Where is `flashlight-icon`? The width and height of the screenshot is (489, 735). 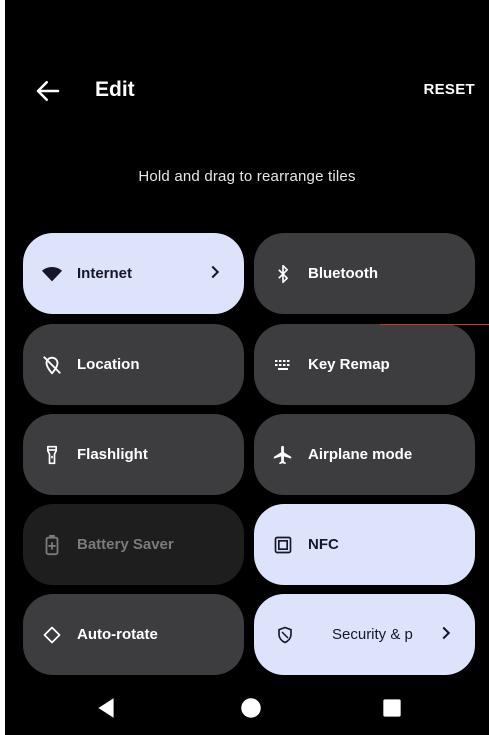
flashlight-icon is located at coordinates (52, 455).